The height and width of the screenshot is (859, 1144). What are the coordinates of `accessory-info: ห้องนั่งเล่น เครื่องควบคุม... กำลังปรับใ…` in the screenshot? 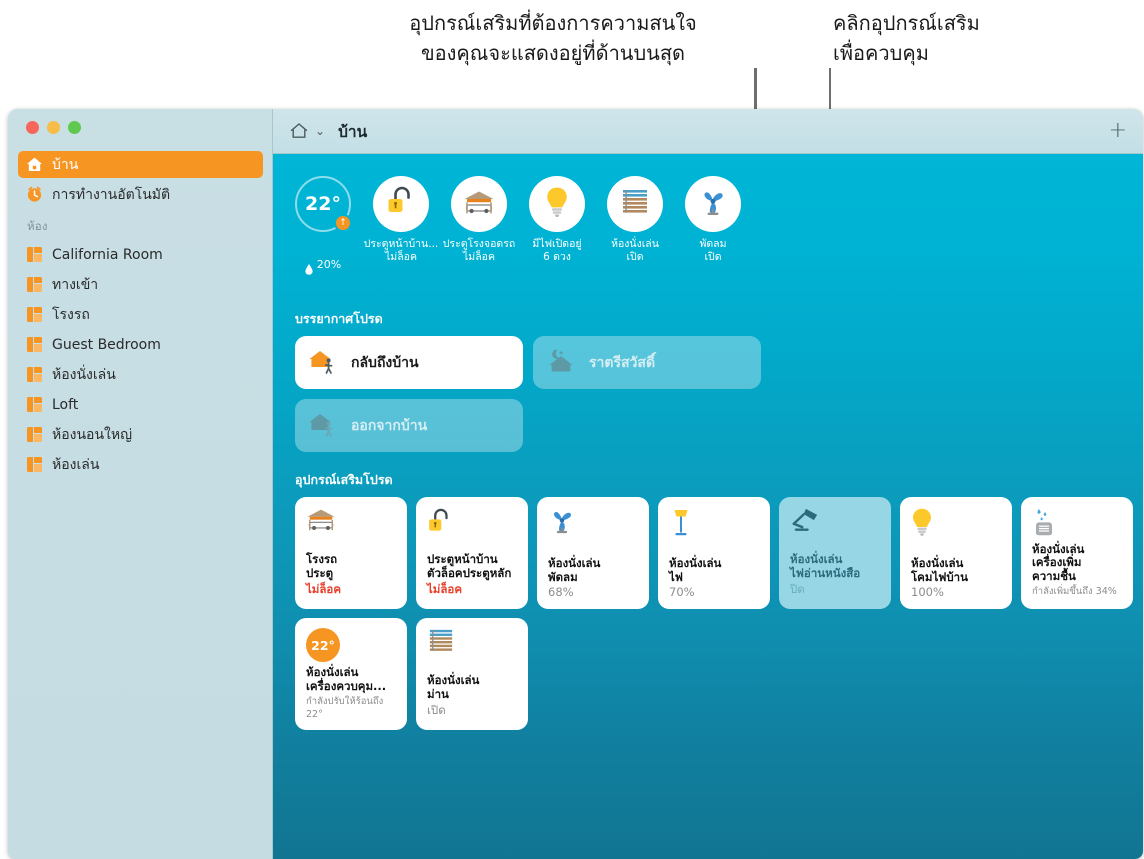 It's located at (351, 692).